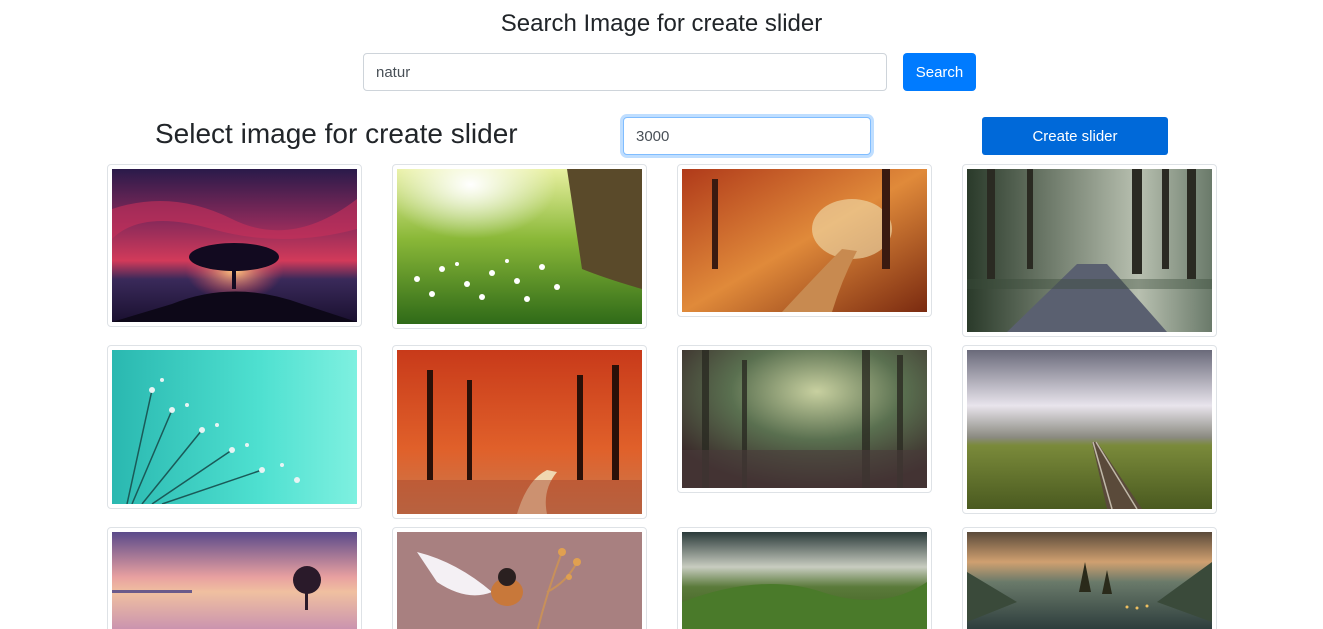  What do you see at coordinates (336, 133) in the screenshot?
I see `select-title: Select image for create slider` at bounding box center [336, 133].